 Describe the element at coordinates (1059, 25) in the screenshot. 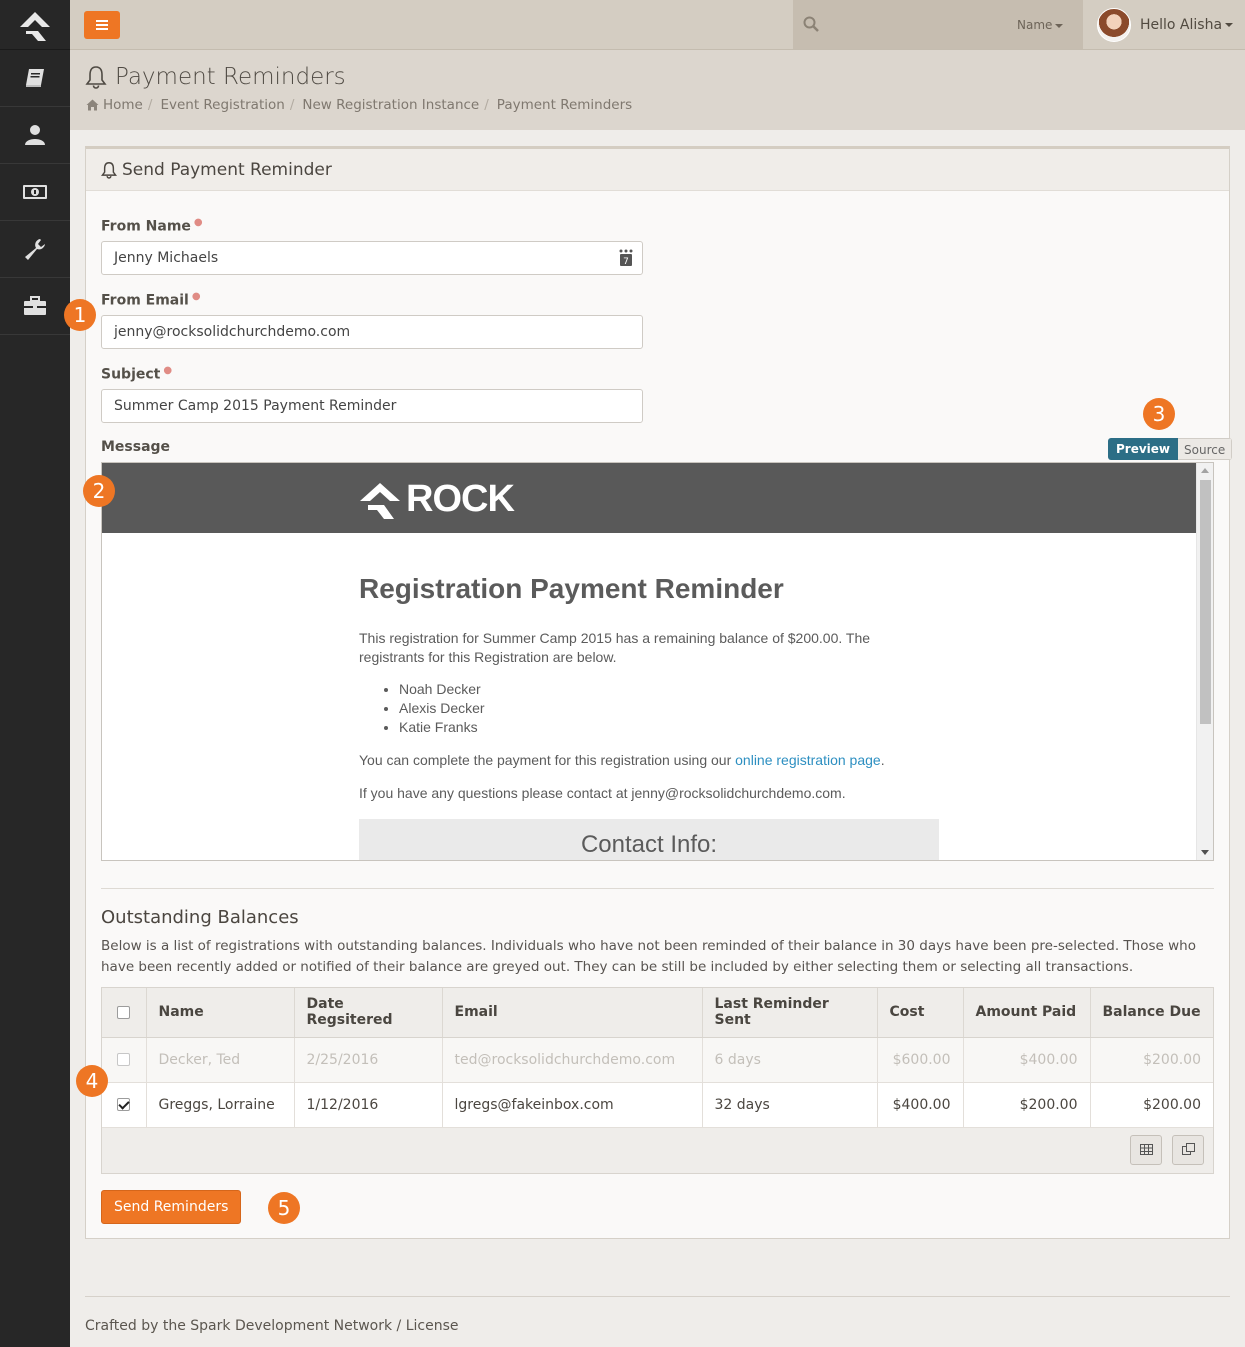

I see `chevron-down-icon` at that location.